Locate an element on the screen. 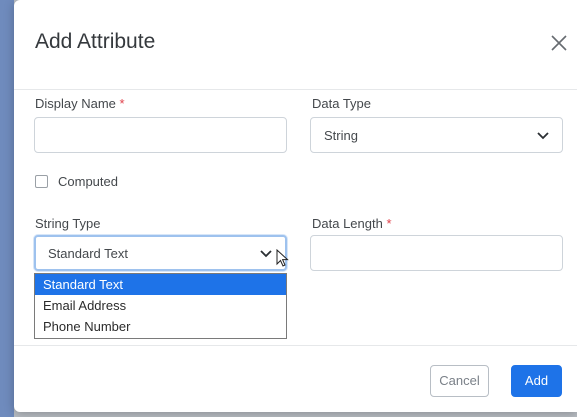 Image resolution: width=577 pixels, height=417 pixels. add-button: Add is located at coordinates (536, 381).